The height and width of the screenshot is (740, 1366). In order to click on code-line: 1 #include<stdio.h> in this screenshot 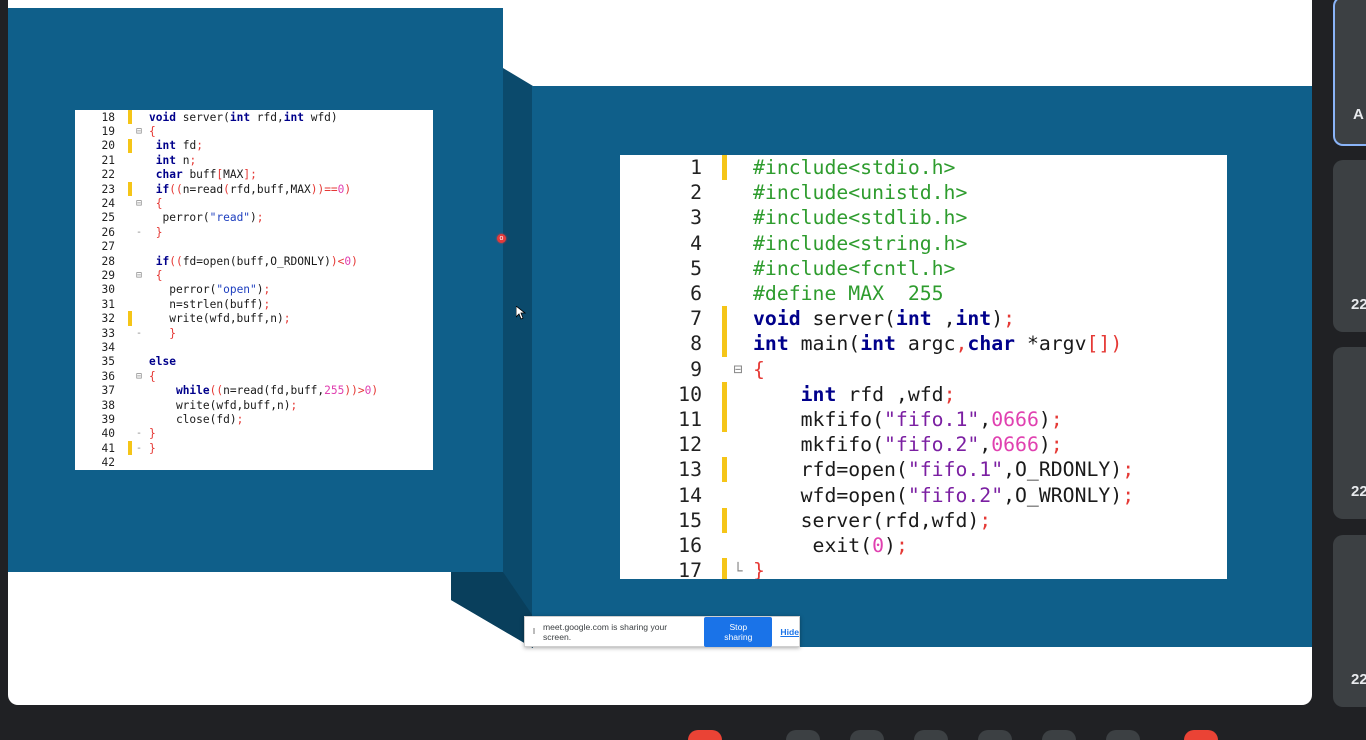, I will do `click(923, 168)`.